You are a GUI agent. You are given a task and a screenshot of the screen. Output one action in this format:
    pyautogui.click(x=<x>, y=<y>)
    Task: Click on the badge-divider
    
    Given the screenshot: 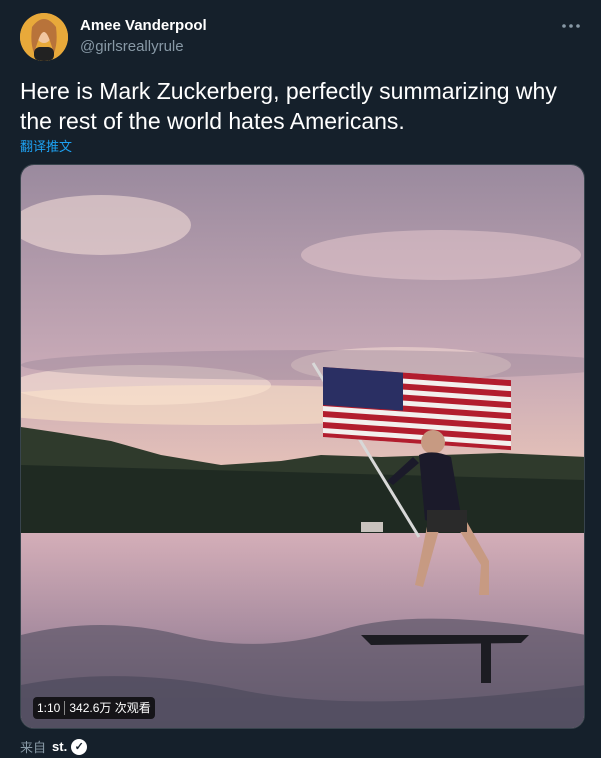 What is the action you would take?
    pyautogui.click(x=65, y=708)
    